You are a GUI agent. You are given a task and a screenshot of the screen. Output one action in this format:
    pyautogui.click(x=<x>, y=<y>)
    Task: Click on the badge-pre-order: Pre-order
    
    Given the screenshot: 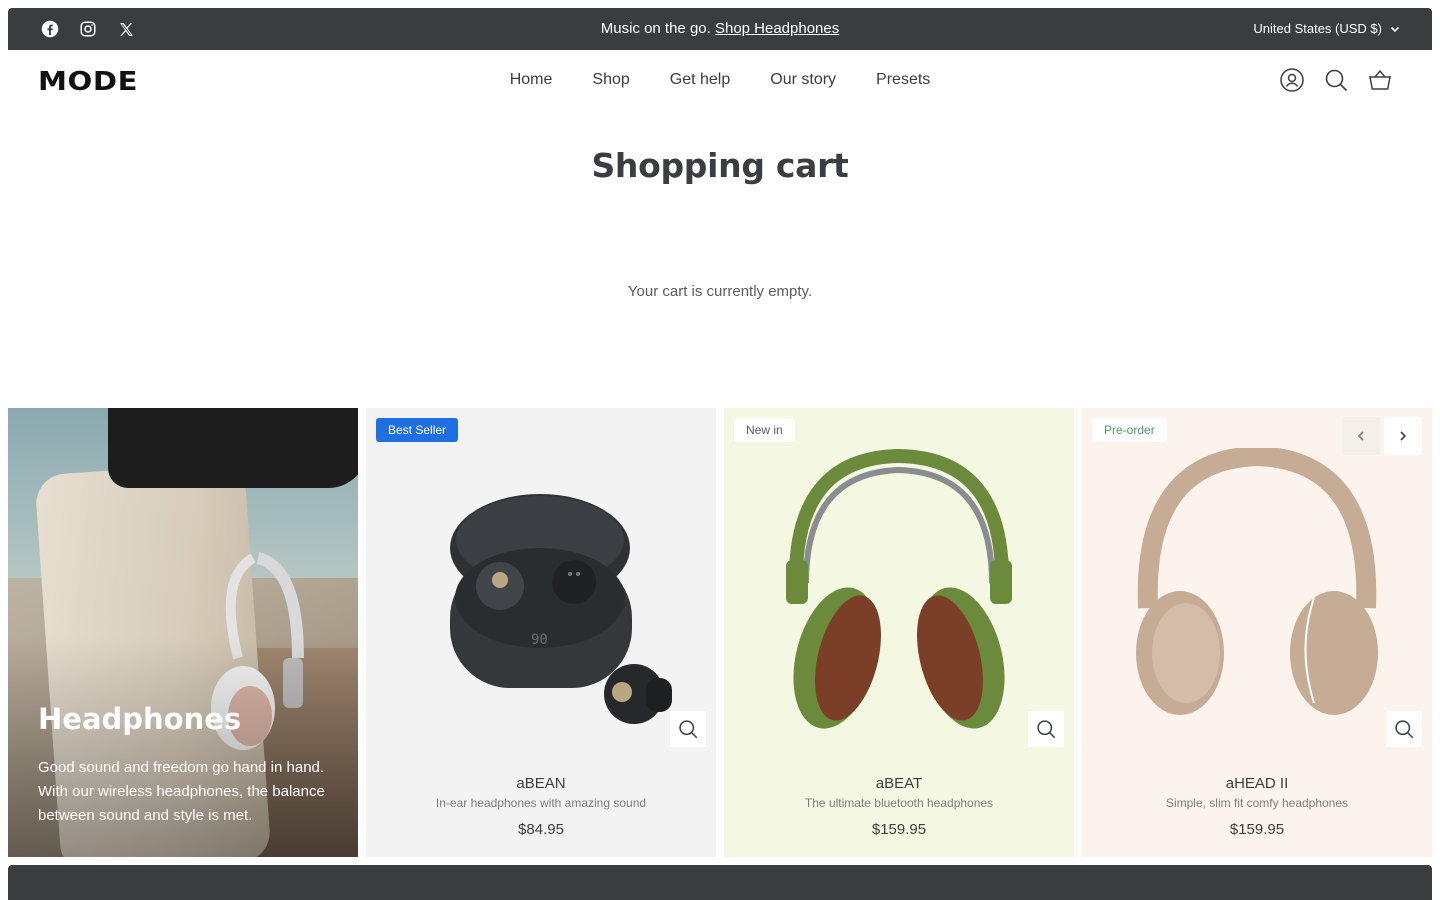 What is the action you would take?
    pyautogui.click(x=1129, y=430)
    